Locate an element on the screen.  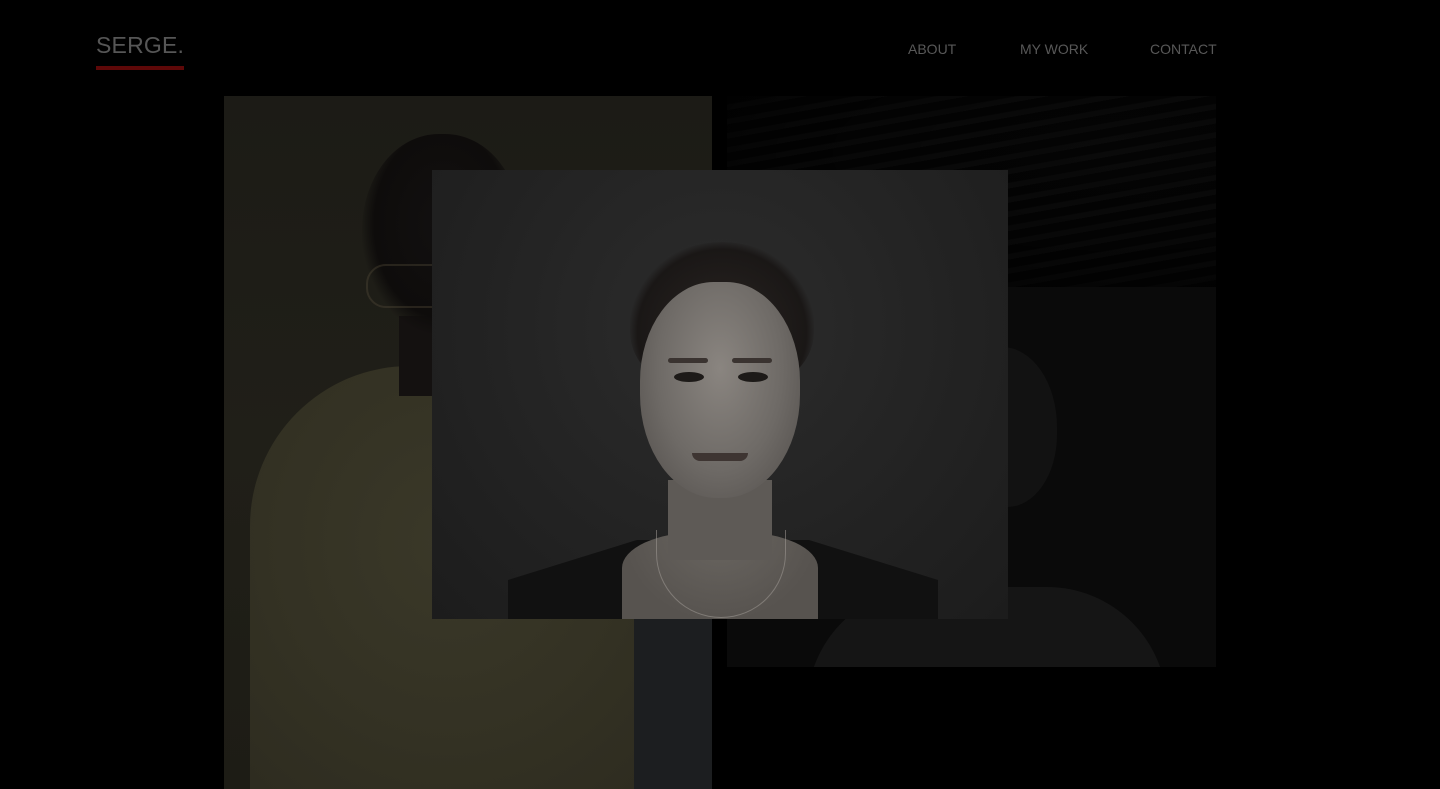
right-eye-shape is located at coordinates (753, 377).